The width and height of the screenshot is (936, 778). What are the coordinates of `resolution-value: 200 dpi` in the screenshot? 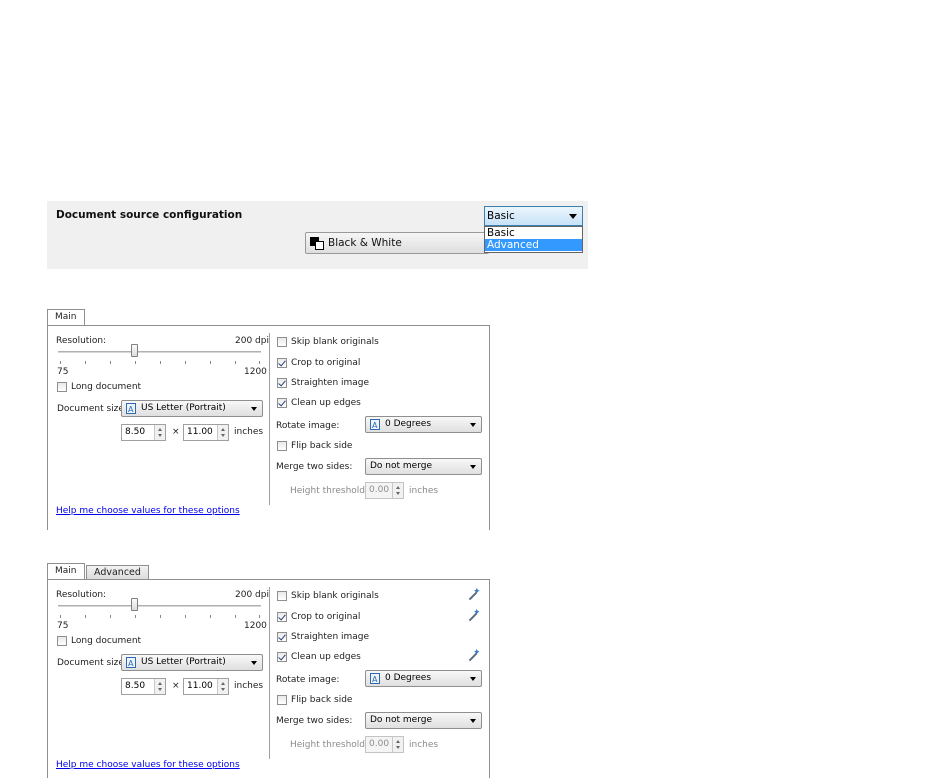 It's located at (252, 595).